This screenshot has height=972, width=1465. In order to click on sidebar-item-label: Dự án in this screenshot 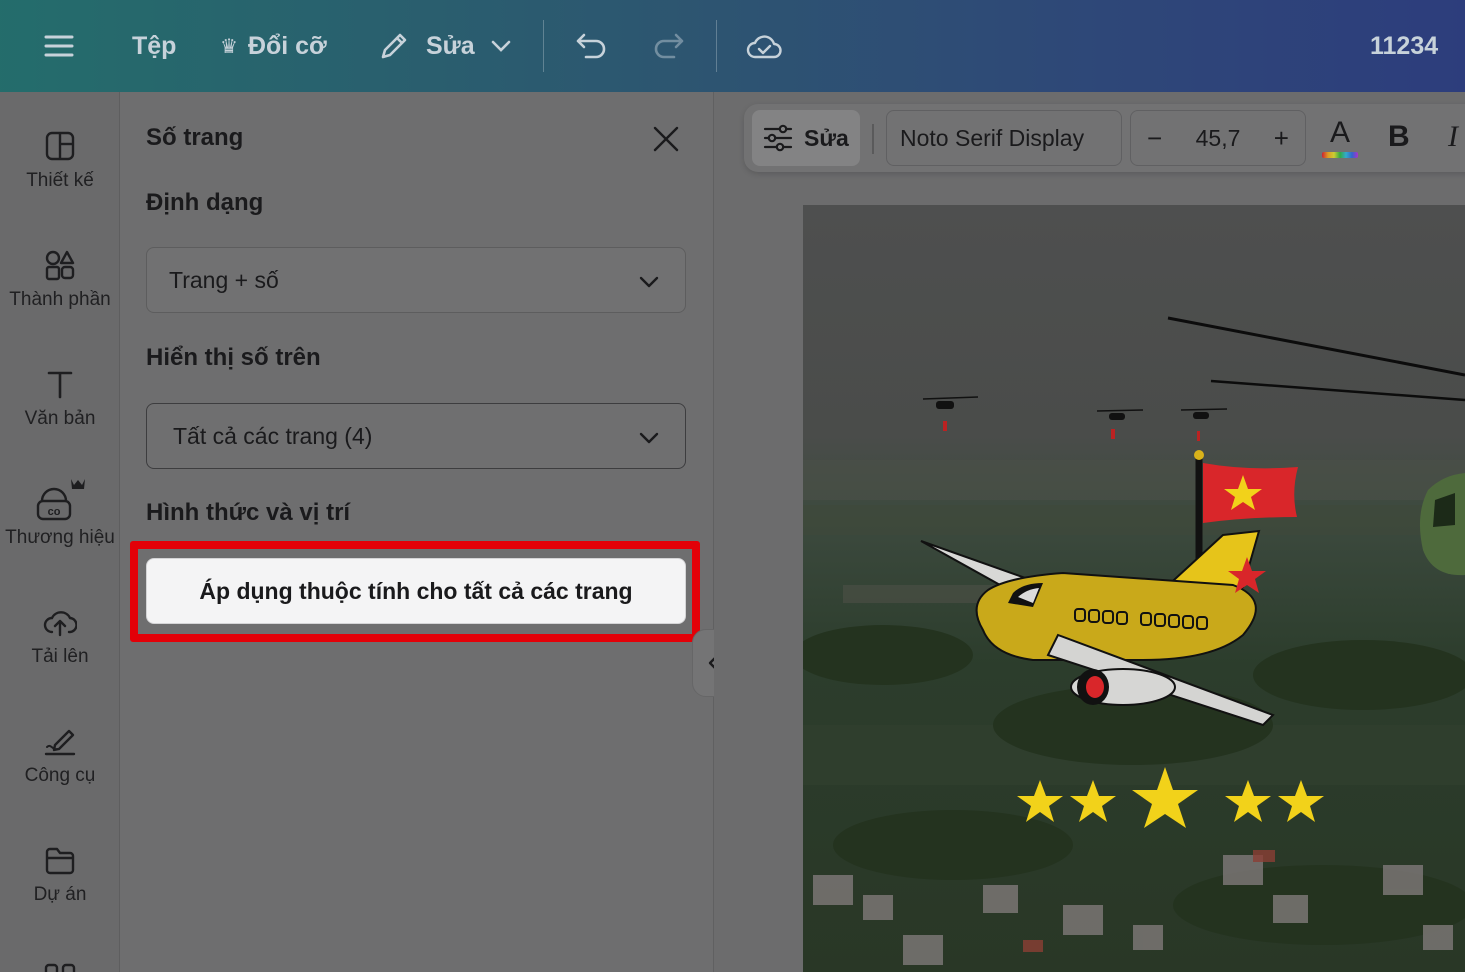, I will do `click(60, 894)`.